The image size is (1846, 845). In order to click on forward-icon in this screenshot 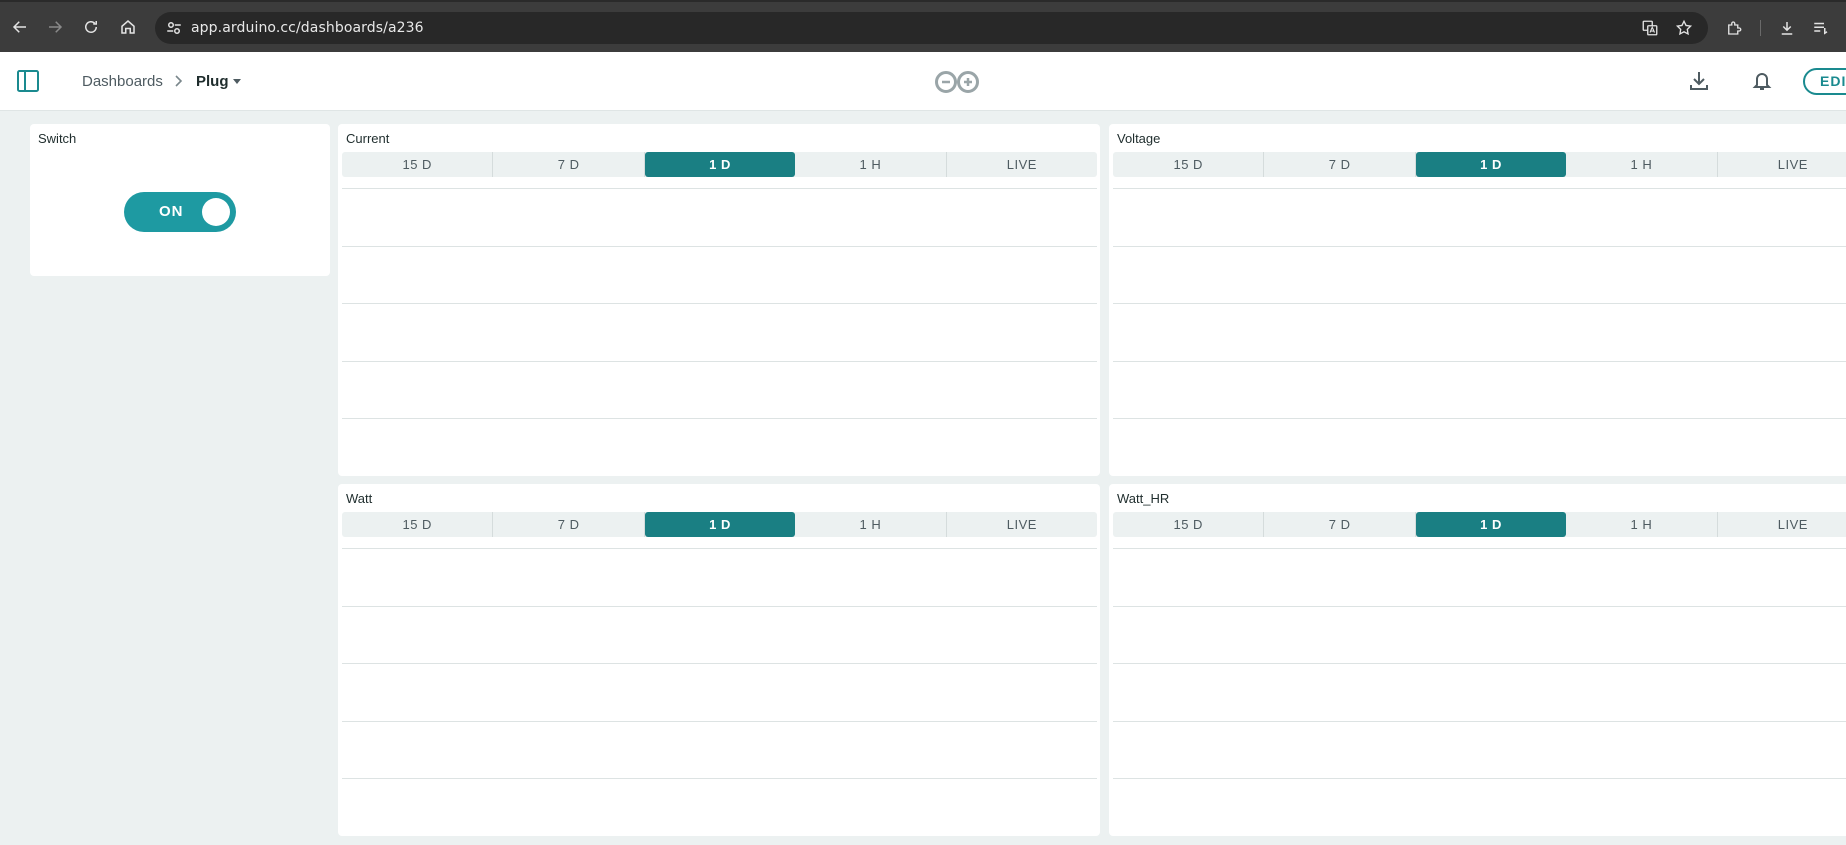, I will do `click(55, 27)`.